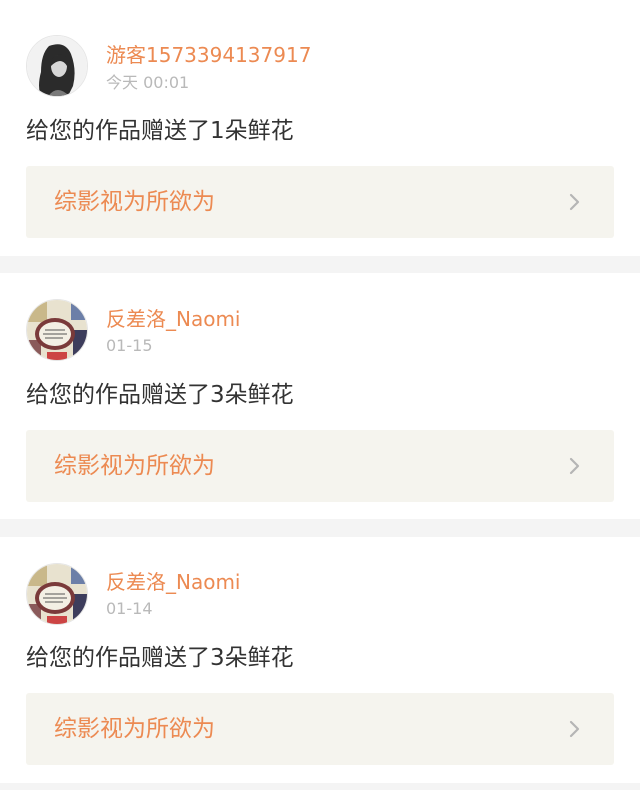 This screenshot has width=640, height=790. What do you see at coordinates (148, 82) in the screenshot?
I see `timestamp: 今天 00:01` at bounding box center [148, 82].